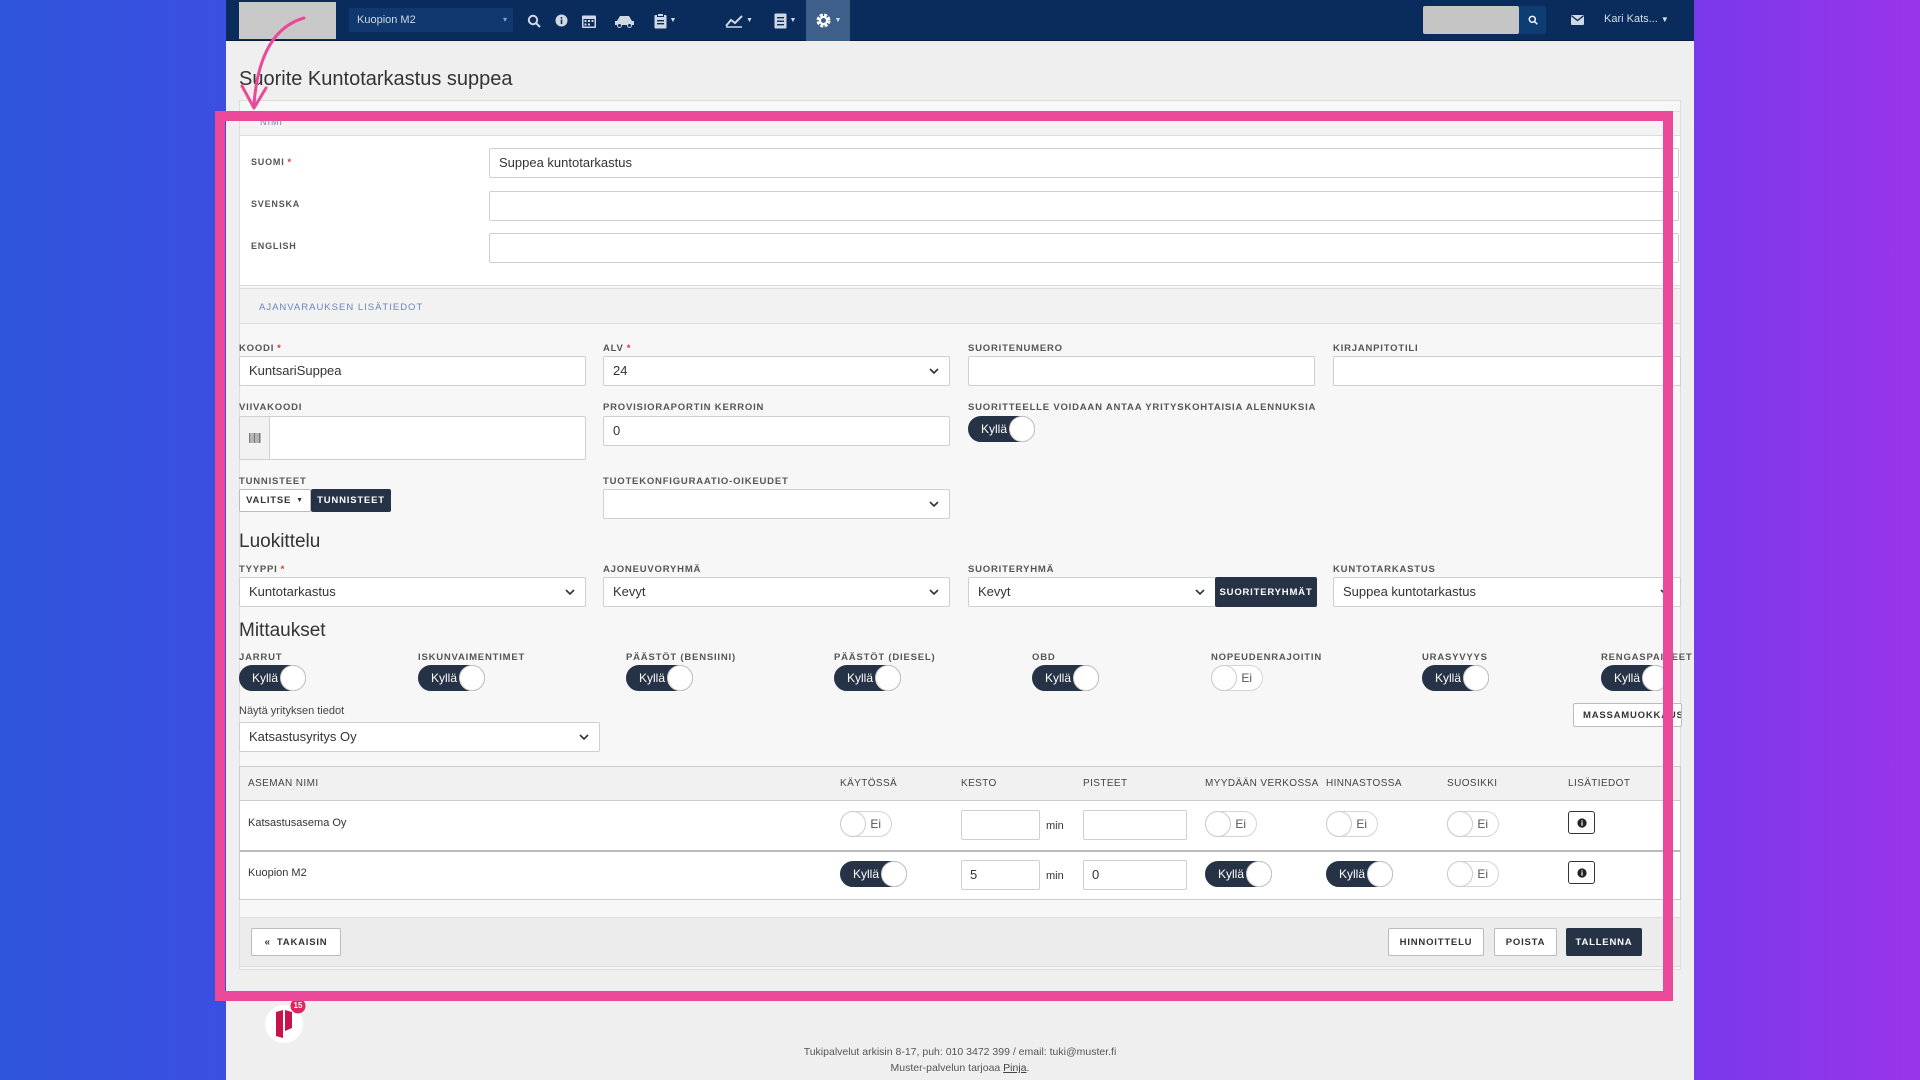 This screenshot has height=1080, width=1920. I want to click on top-navigation: Kuopion M2 ▾ ▼ ▼ ▼ ▼ Kari Kats... ▼, so click(960, 20).